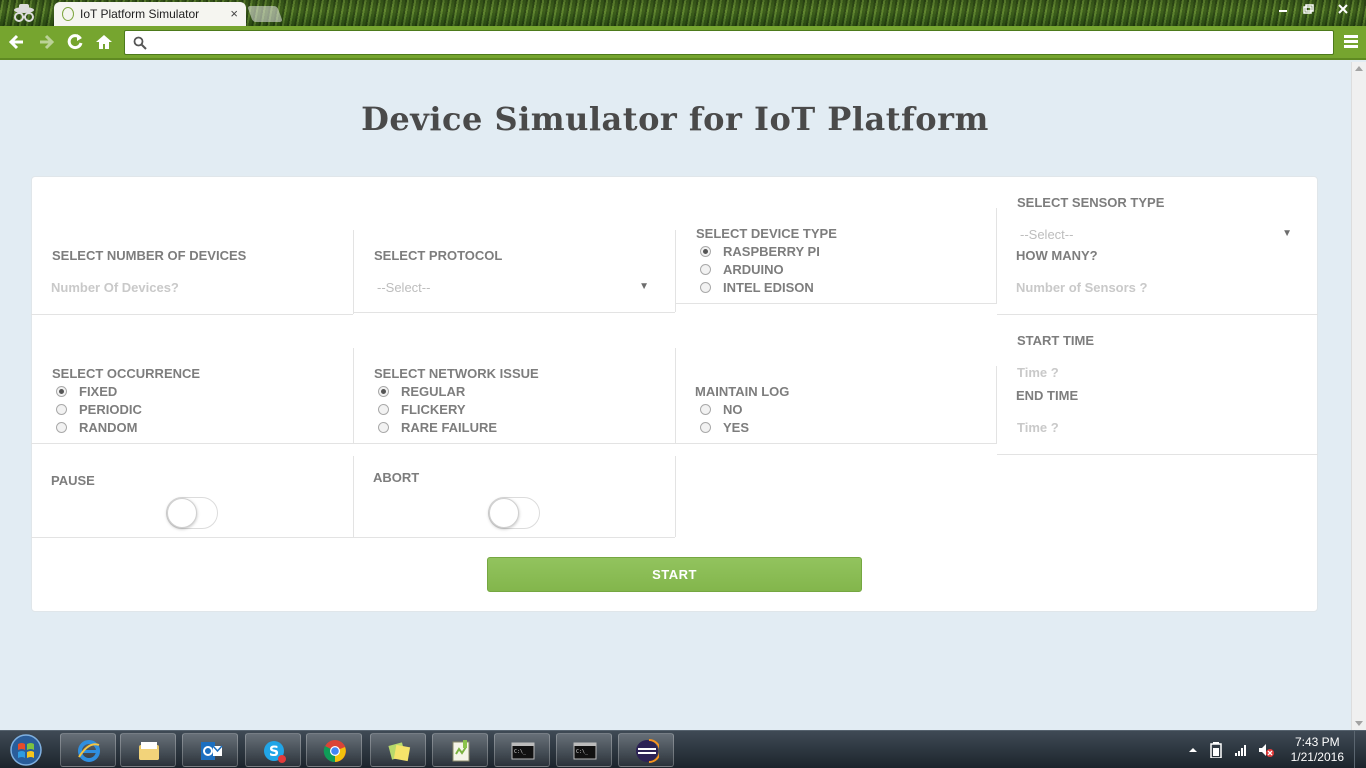  Describe the element at coordinates (1309, 9) in the screenshot. I see `restore-icon` at that location.